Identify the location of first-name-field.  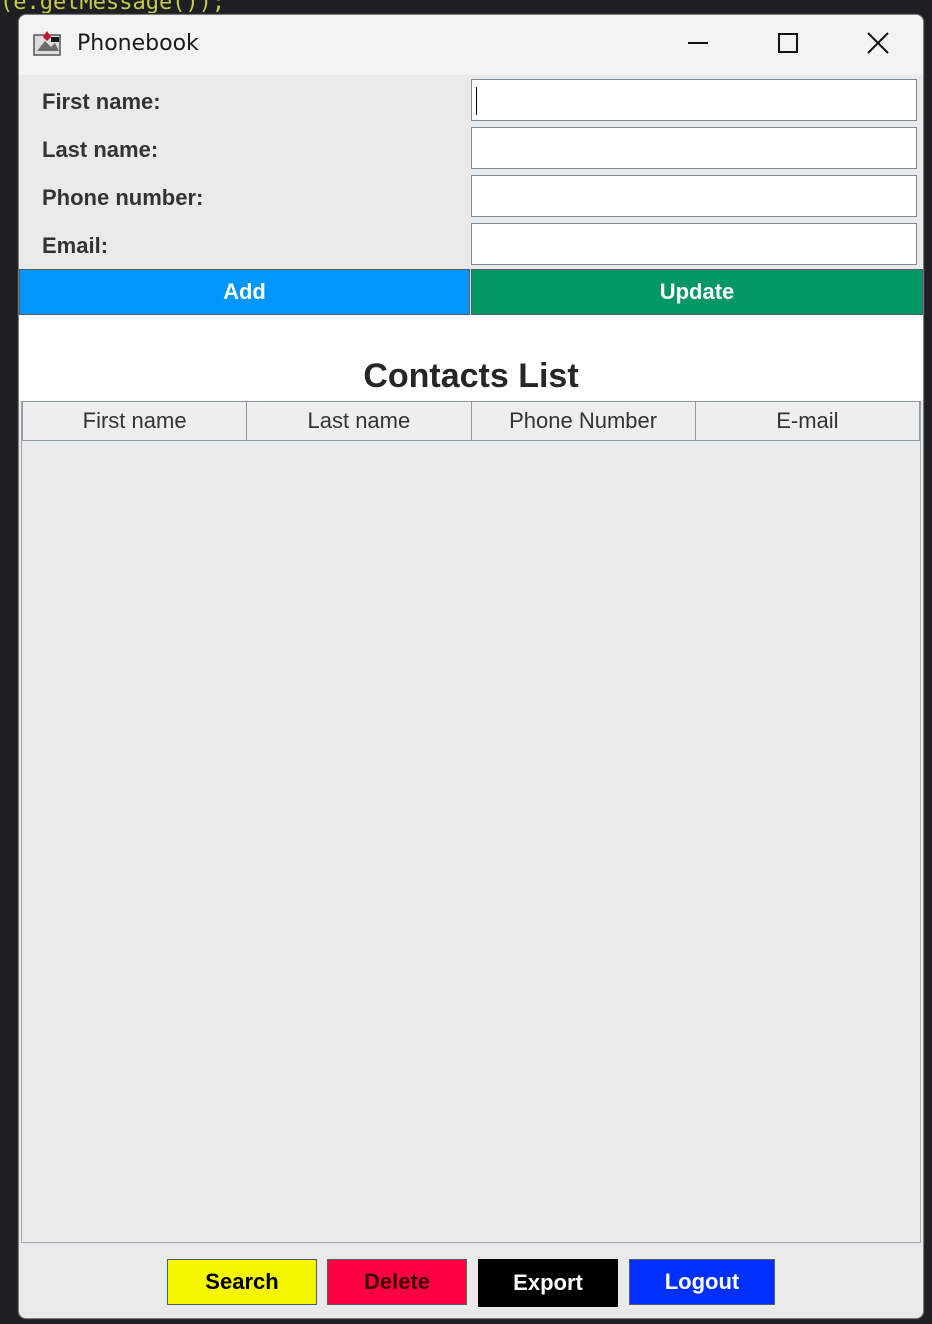
(694, 100).